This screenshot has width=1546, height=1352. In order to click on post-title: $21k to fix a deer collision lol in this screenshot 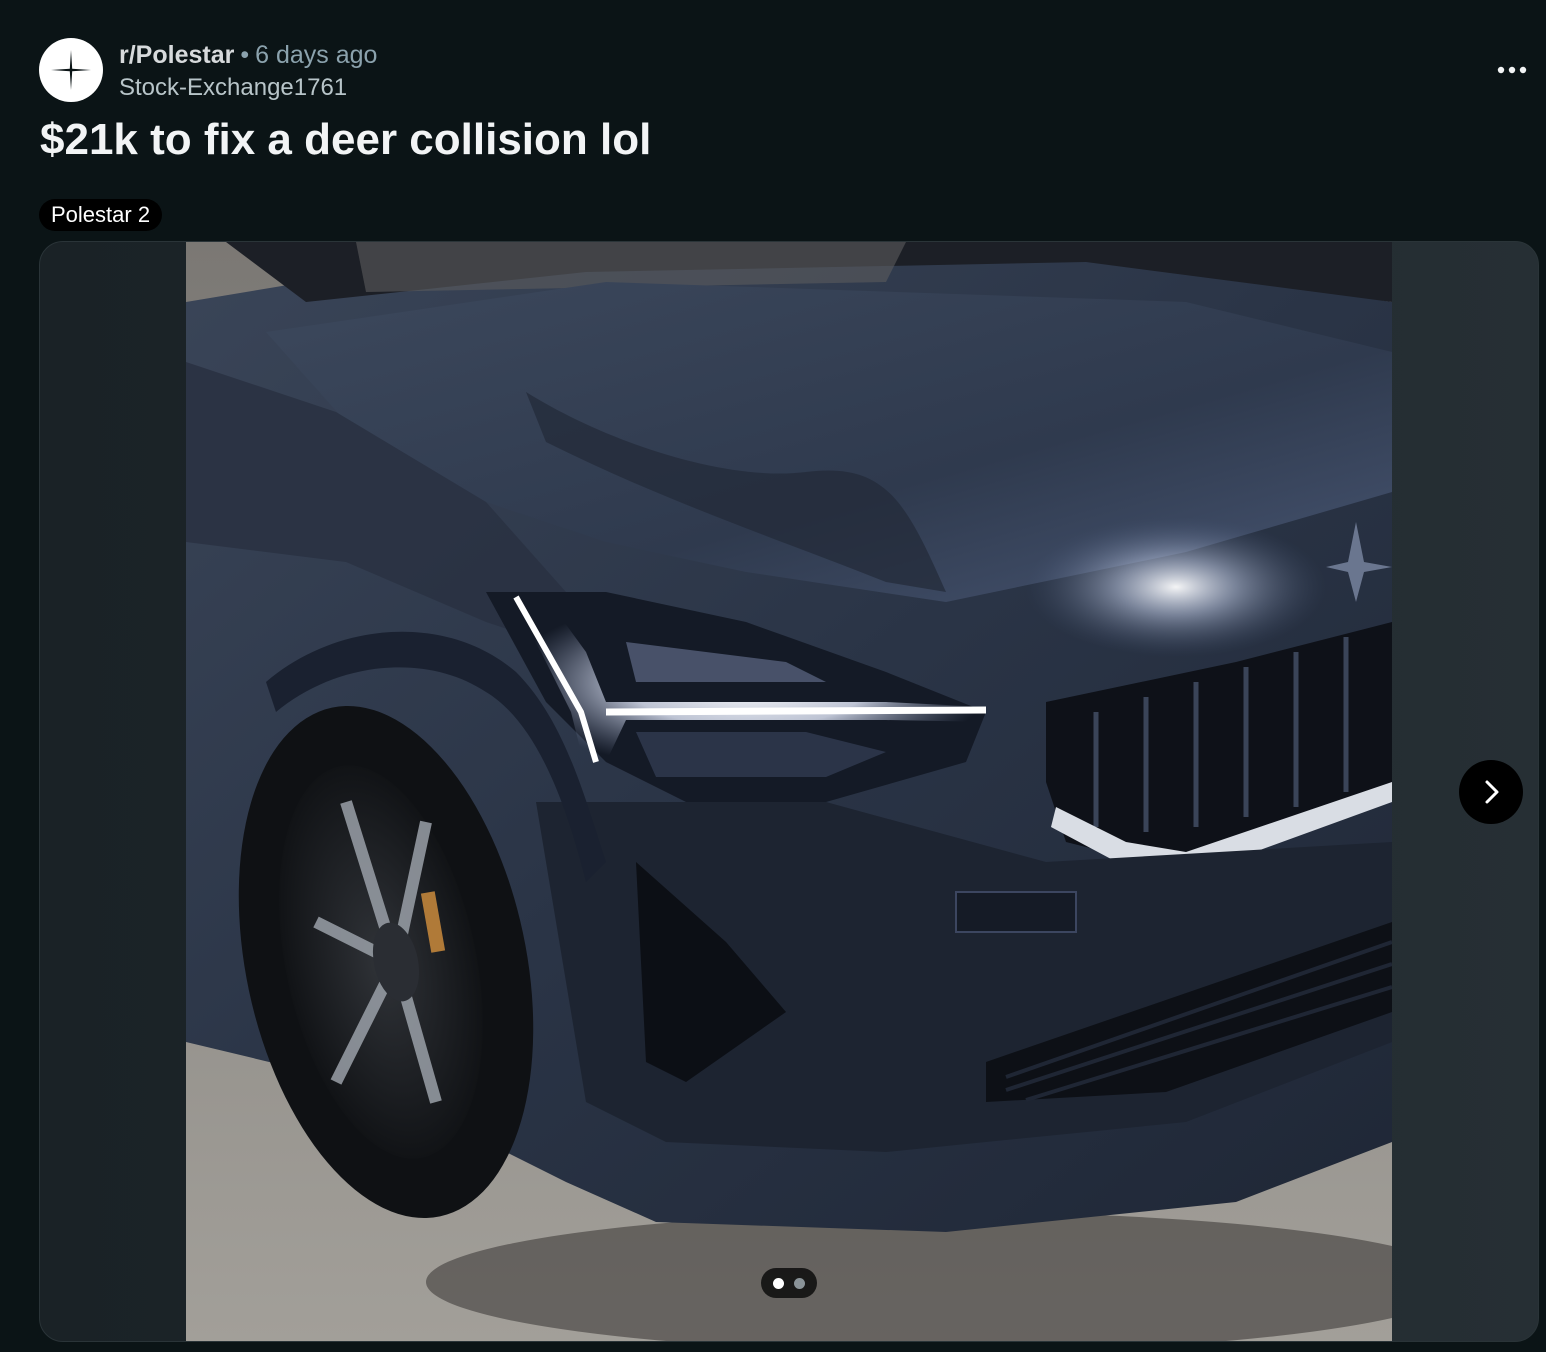, I will do `click(345, 140)`.